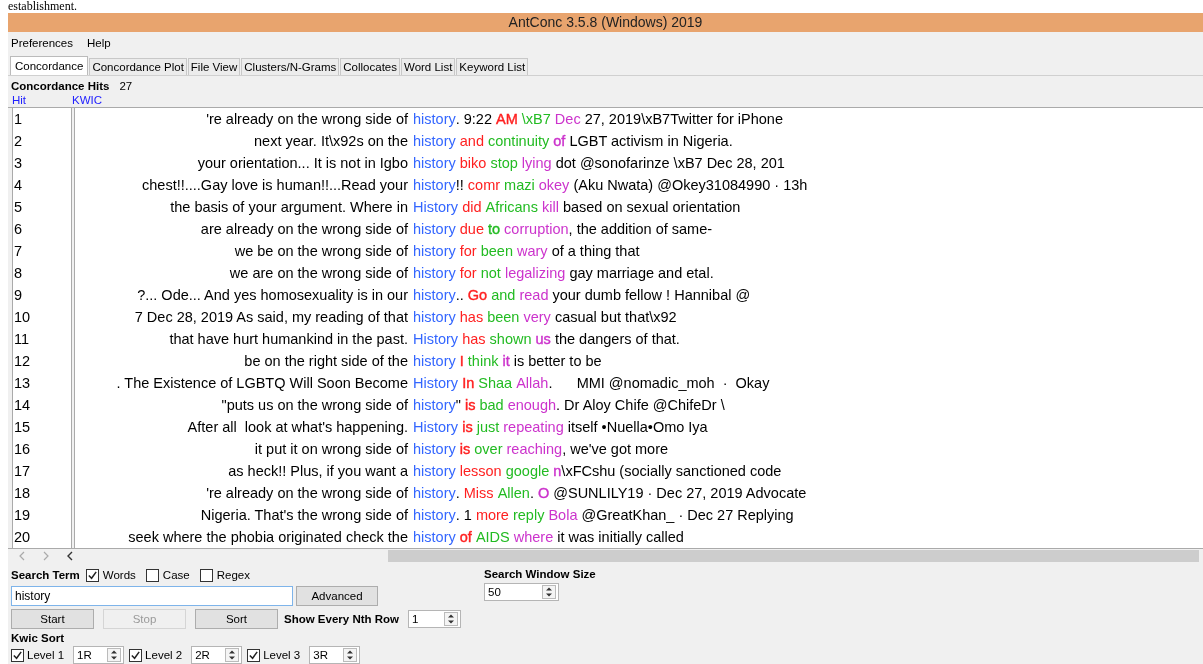 This screenshot has height=664, width=1203. What do you see at coordinates (18, 230) in the screenshot?
I see `hit-number: 6` at bounding box center [18, 230].